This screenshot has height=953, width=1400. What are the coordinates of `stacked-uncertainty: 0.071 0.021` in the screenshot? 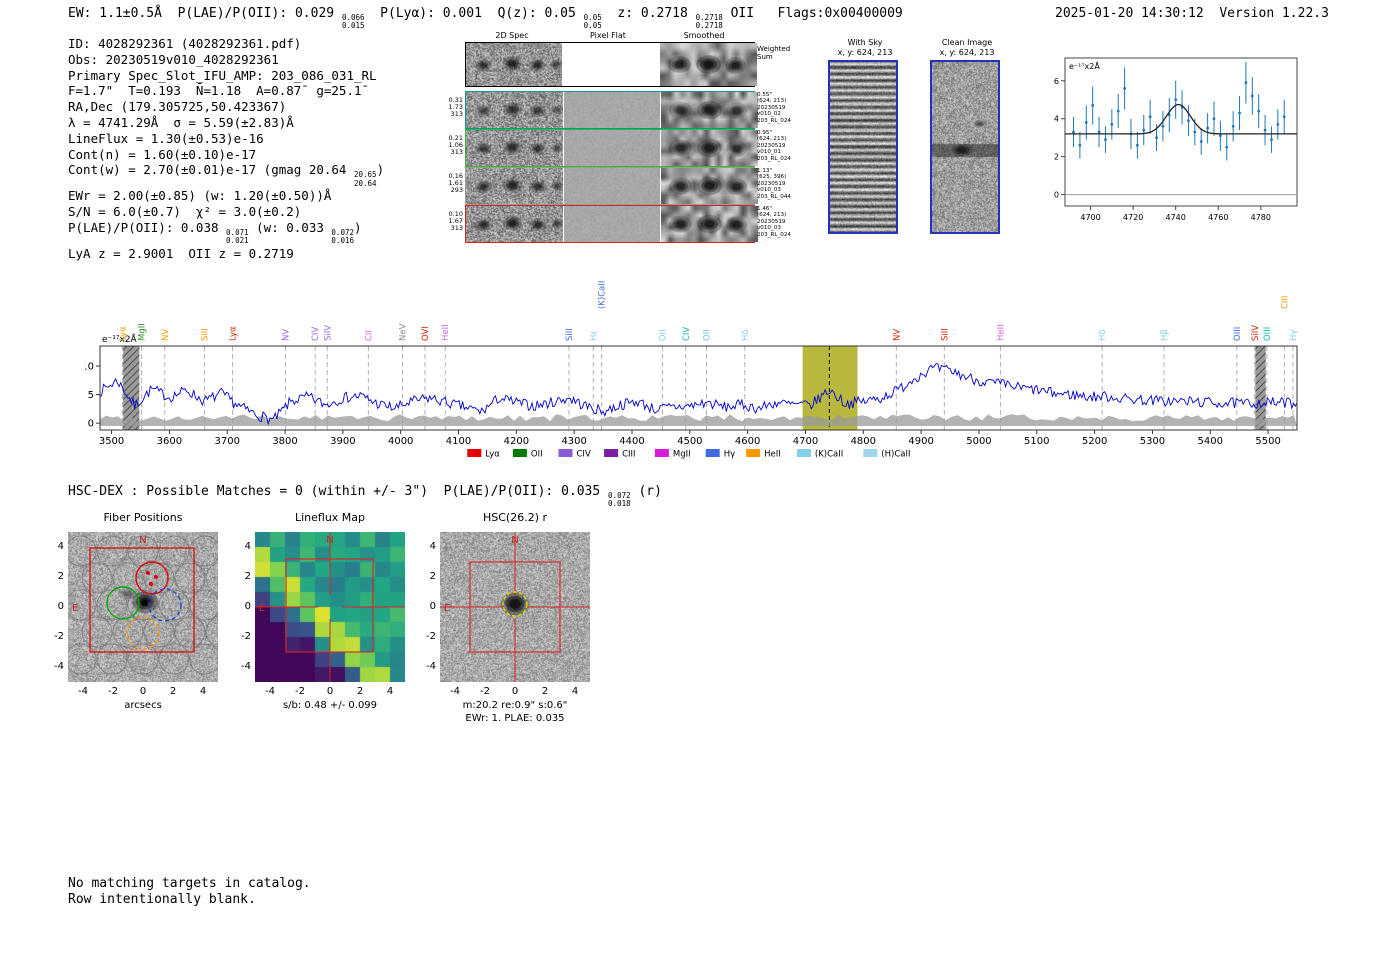 It's located at (237, 236).